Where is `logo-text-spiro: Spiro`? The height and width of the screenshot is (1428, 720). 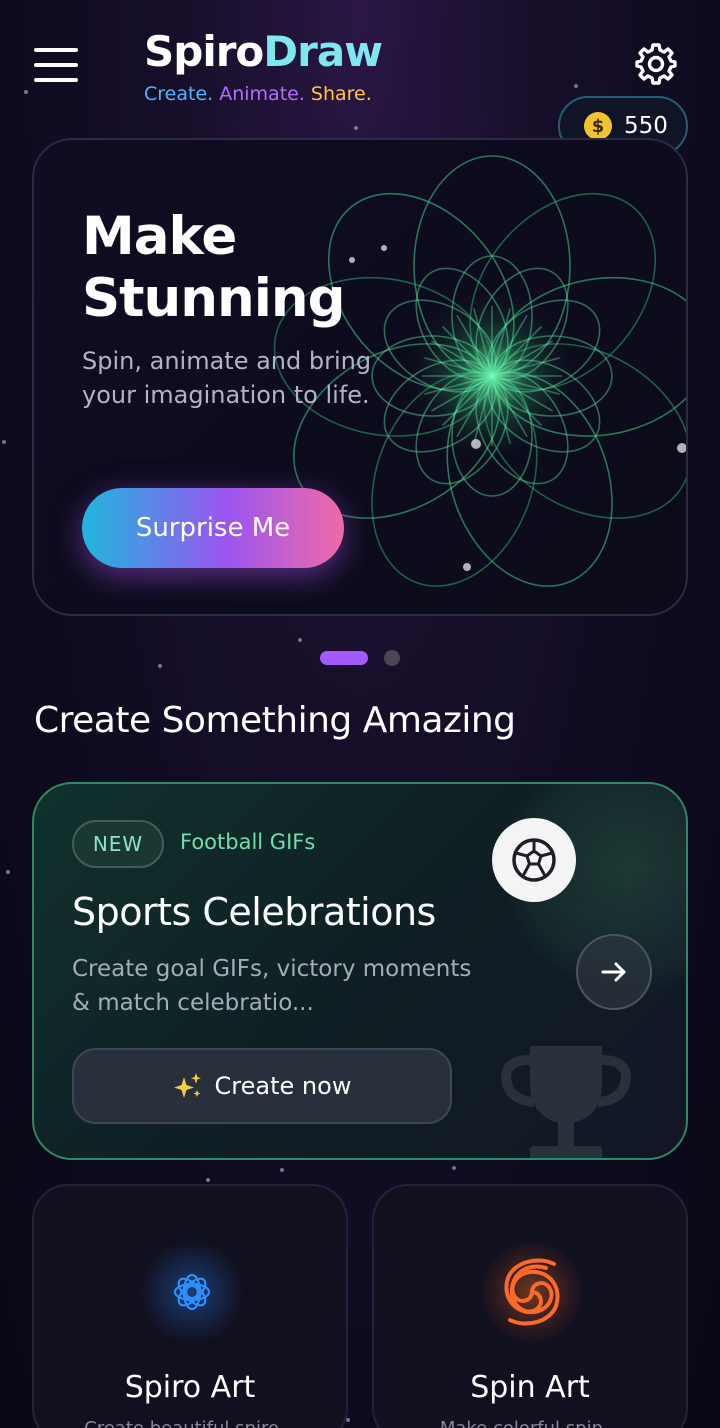
logo-text-spiro: Spiro is located at coordinates (204, 51).